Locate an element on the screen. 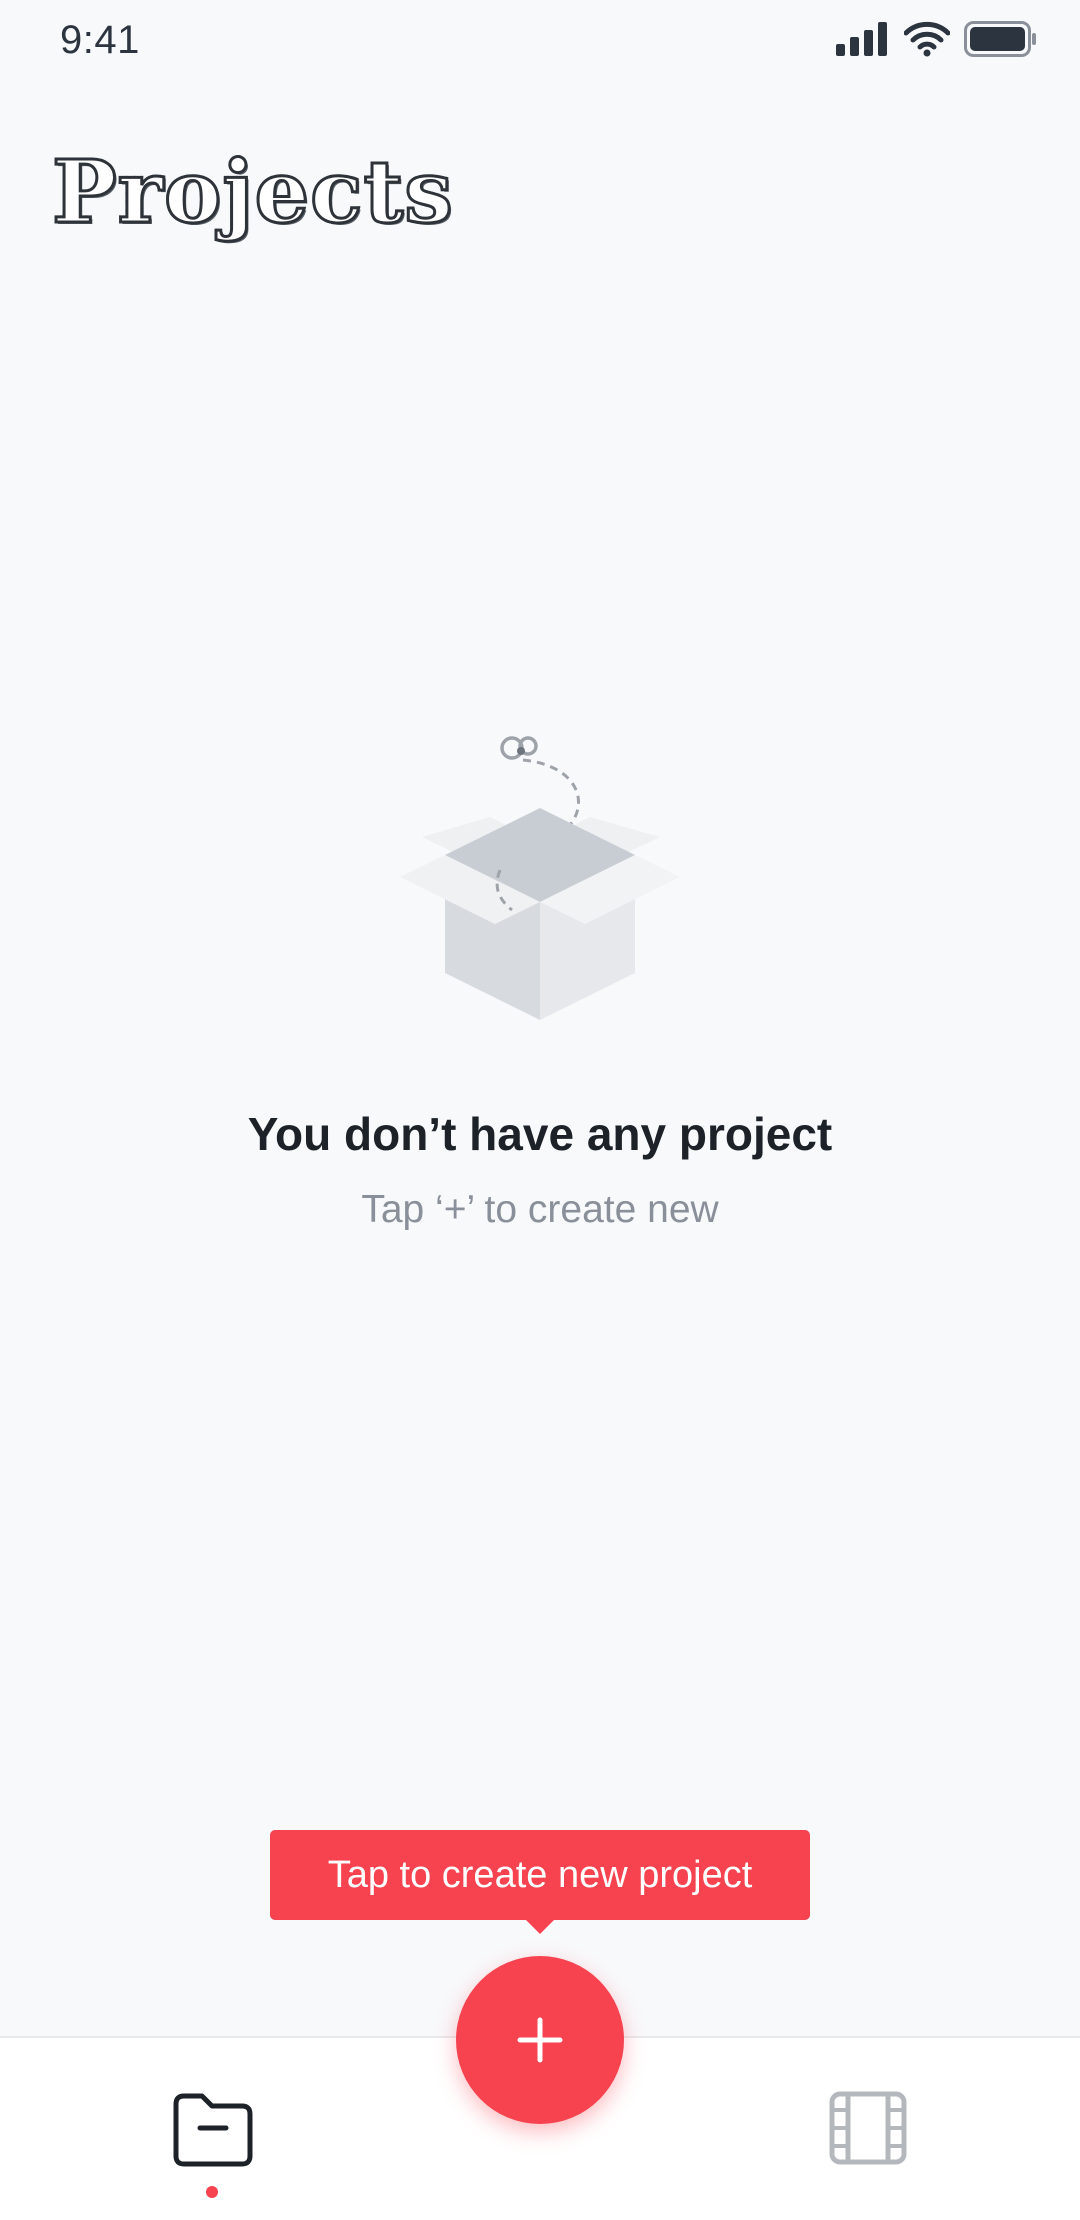 This screenshot has width=1080, height=2220. tooltip-arrow is located at coordinates (540, 1927).